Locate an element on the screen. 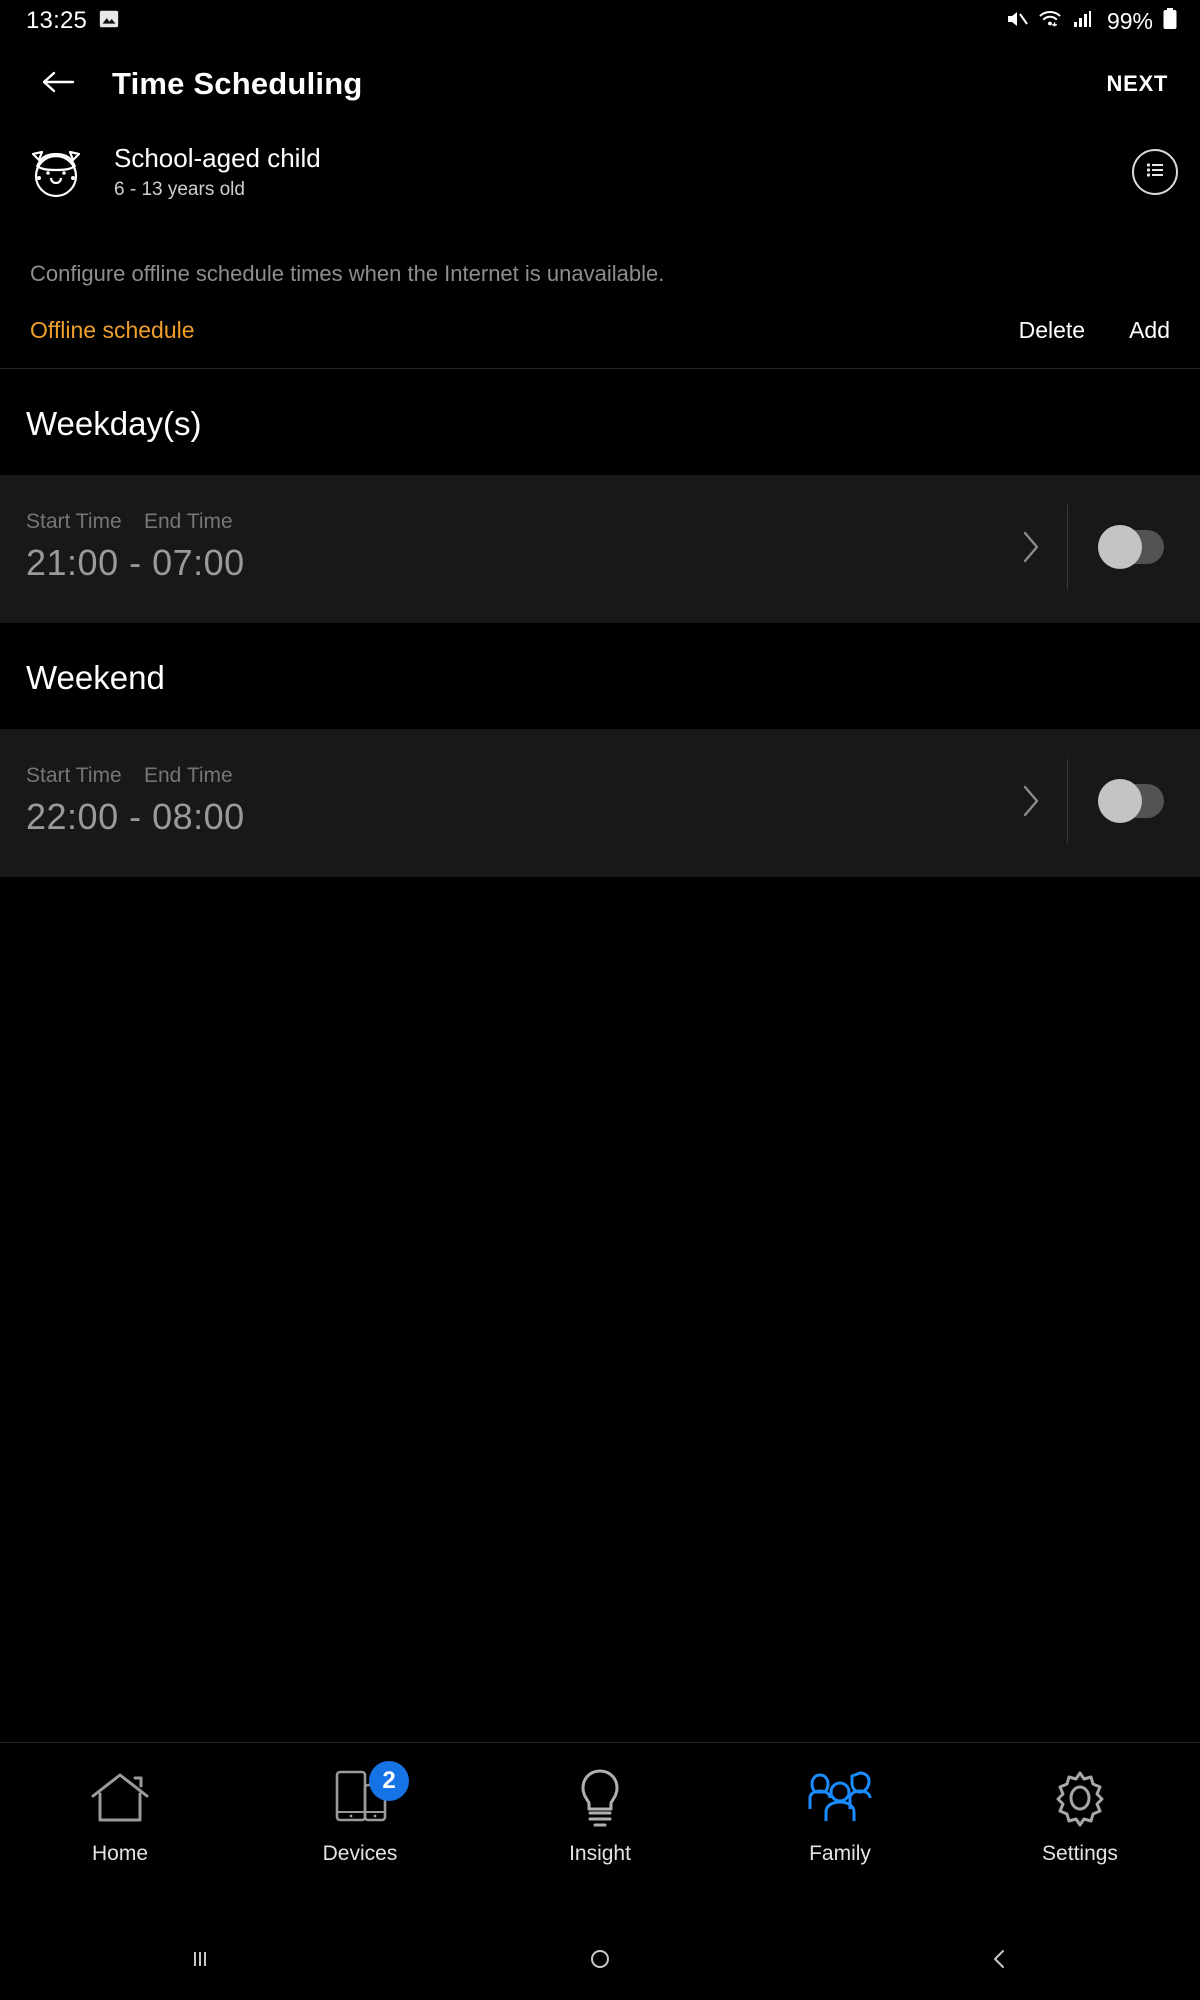 This screenshot has width=1200, height=2000. mute-icon is located at coordinates (1017, 21).